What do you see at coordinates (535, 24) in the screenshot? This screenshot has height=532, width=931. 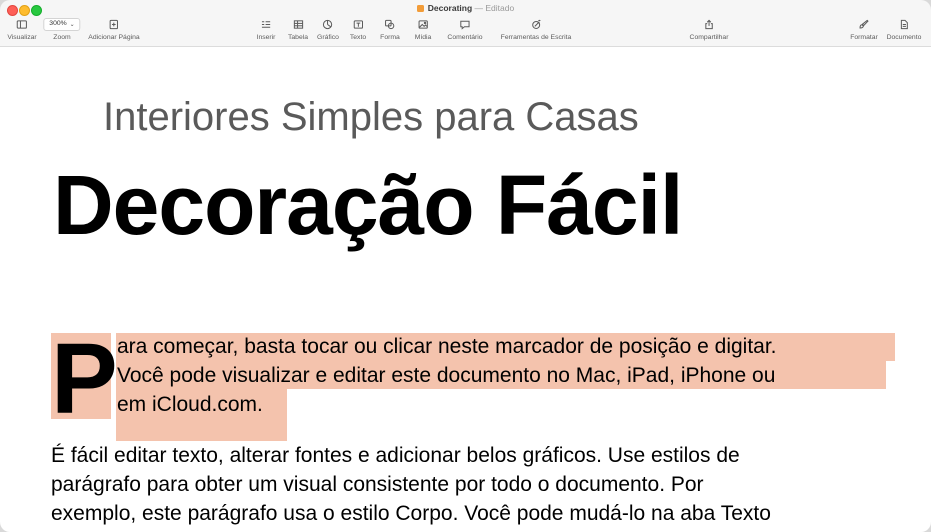 I see `writing-tools-icon` at bounding box center [535, 24].